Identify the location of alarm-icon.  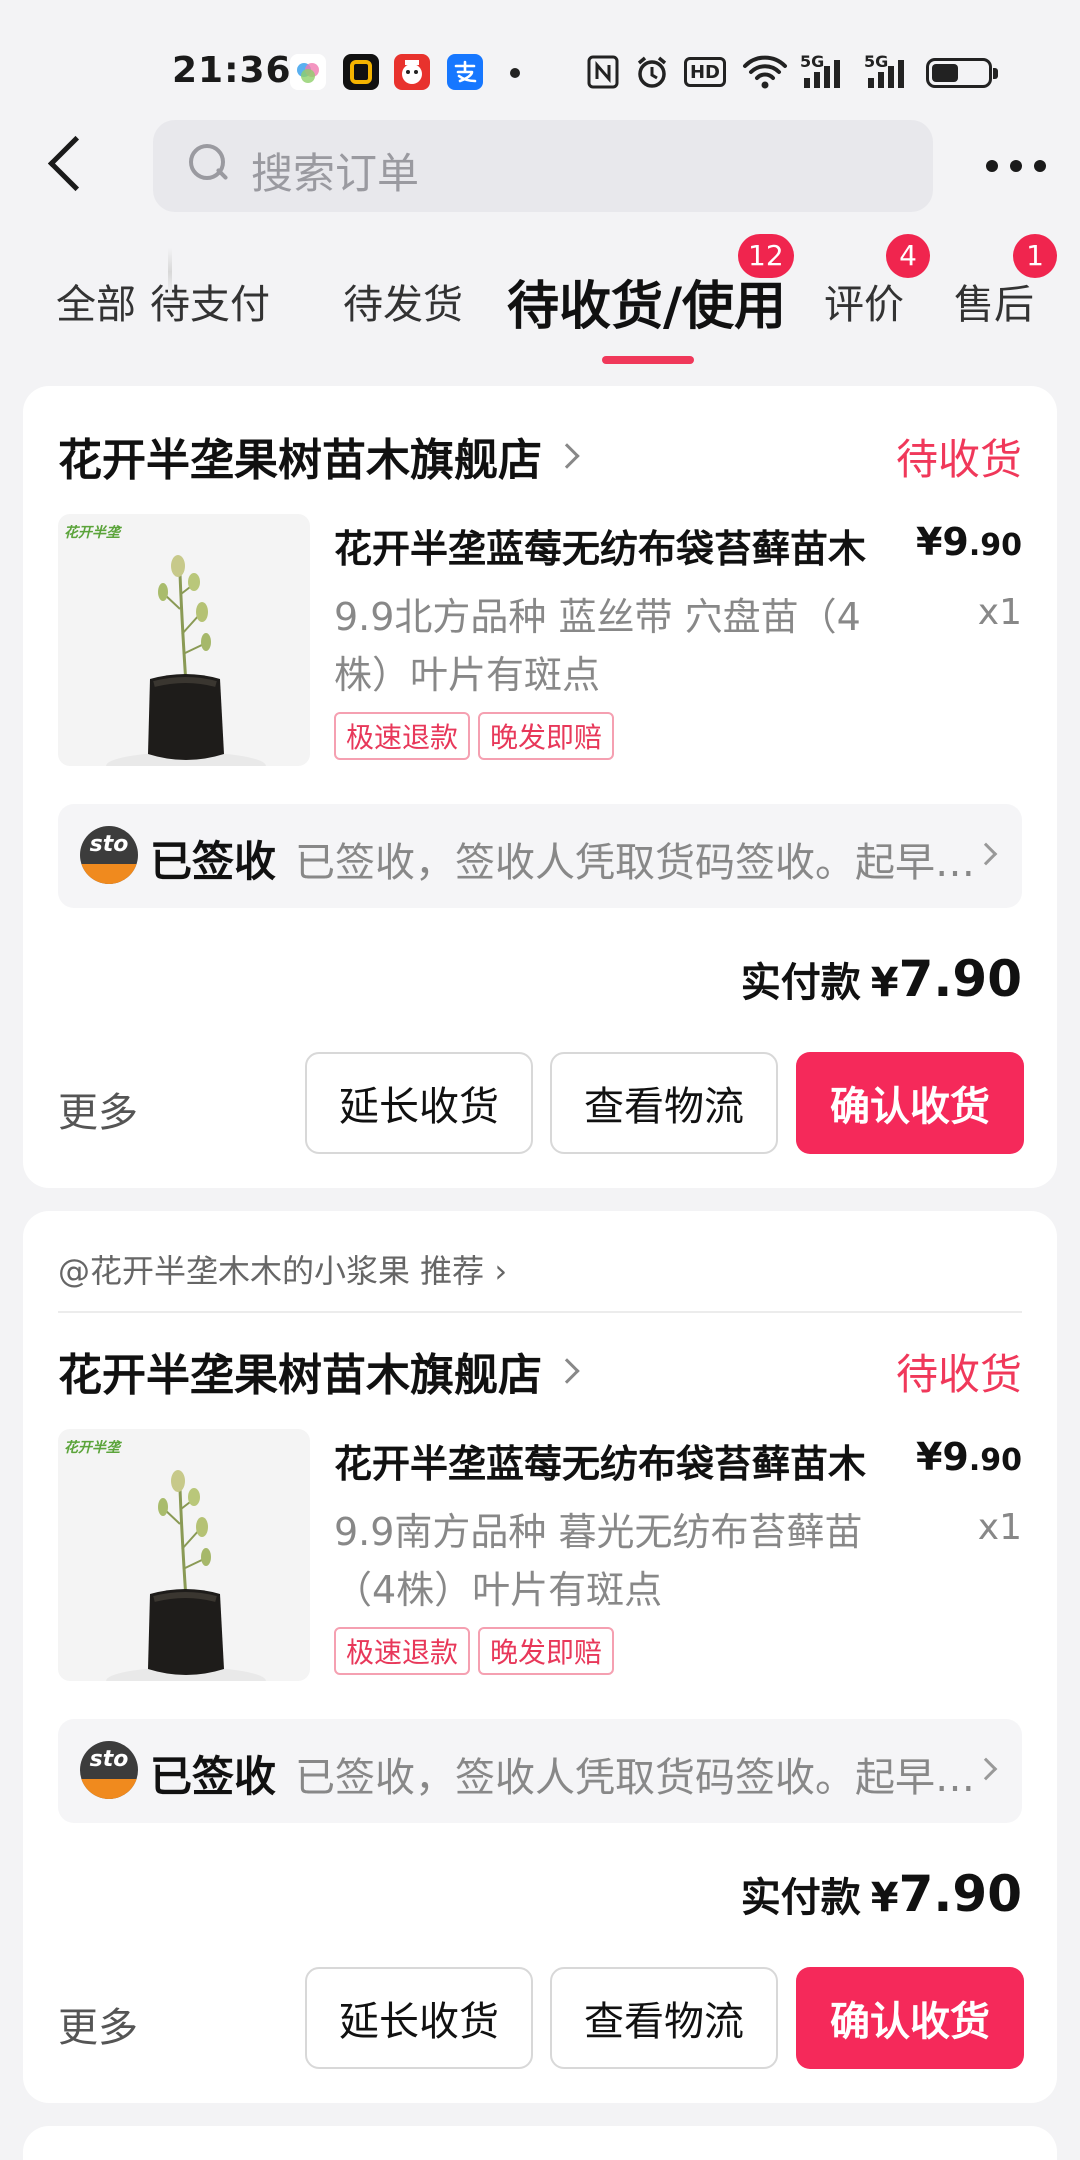
(652, 72).